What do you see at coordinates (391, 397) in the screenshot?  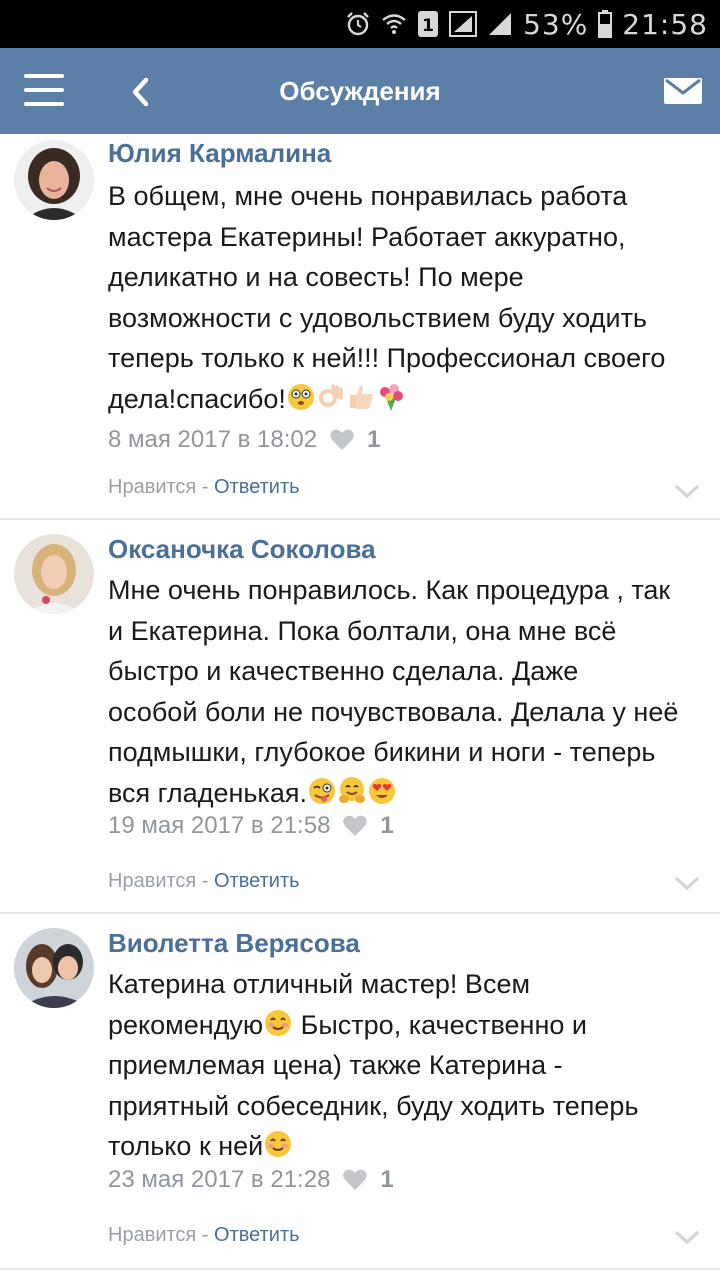 I see `bouquet-emoji` at bounding box center [391, 397].